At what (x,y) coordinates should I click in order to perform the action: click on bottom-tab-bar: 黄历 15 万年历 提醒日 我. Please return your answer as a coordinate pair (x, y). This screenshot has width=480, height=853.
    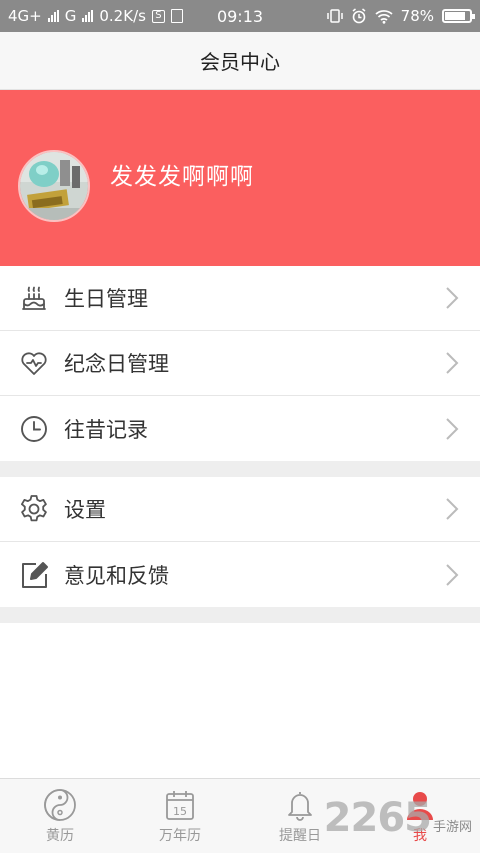
    Looking at the image, I should click on (240, 815).